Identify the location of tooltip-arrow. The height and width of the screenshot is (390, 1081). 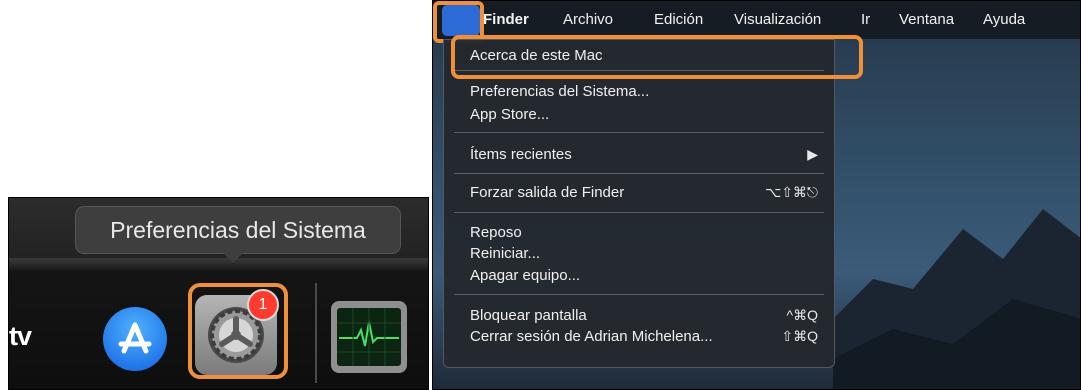
(233, 258).